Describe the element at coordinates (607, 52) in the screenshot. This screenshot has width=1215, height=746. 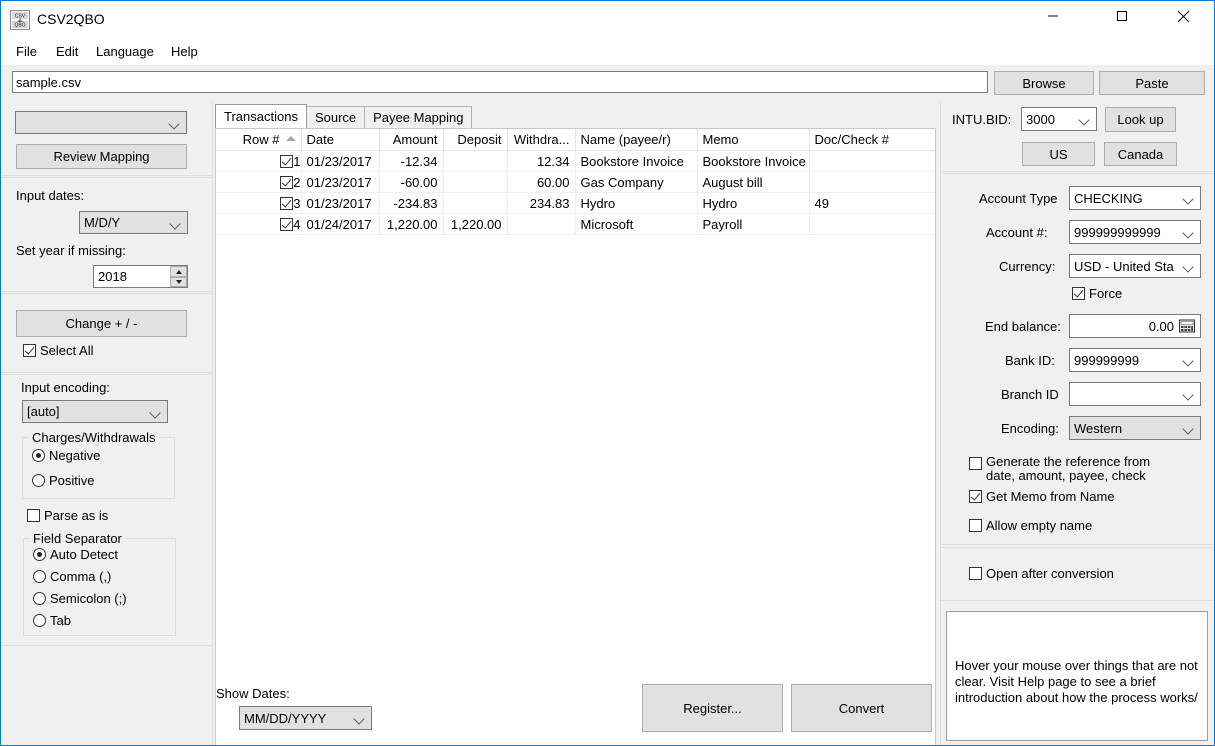
I see `menu-bar: File Edit Language Help` at that location.